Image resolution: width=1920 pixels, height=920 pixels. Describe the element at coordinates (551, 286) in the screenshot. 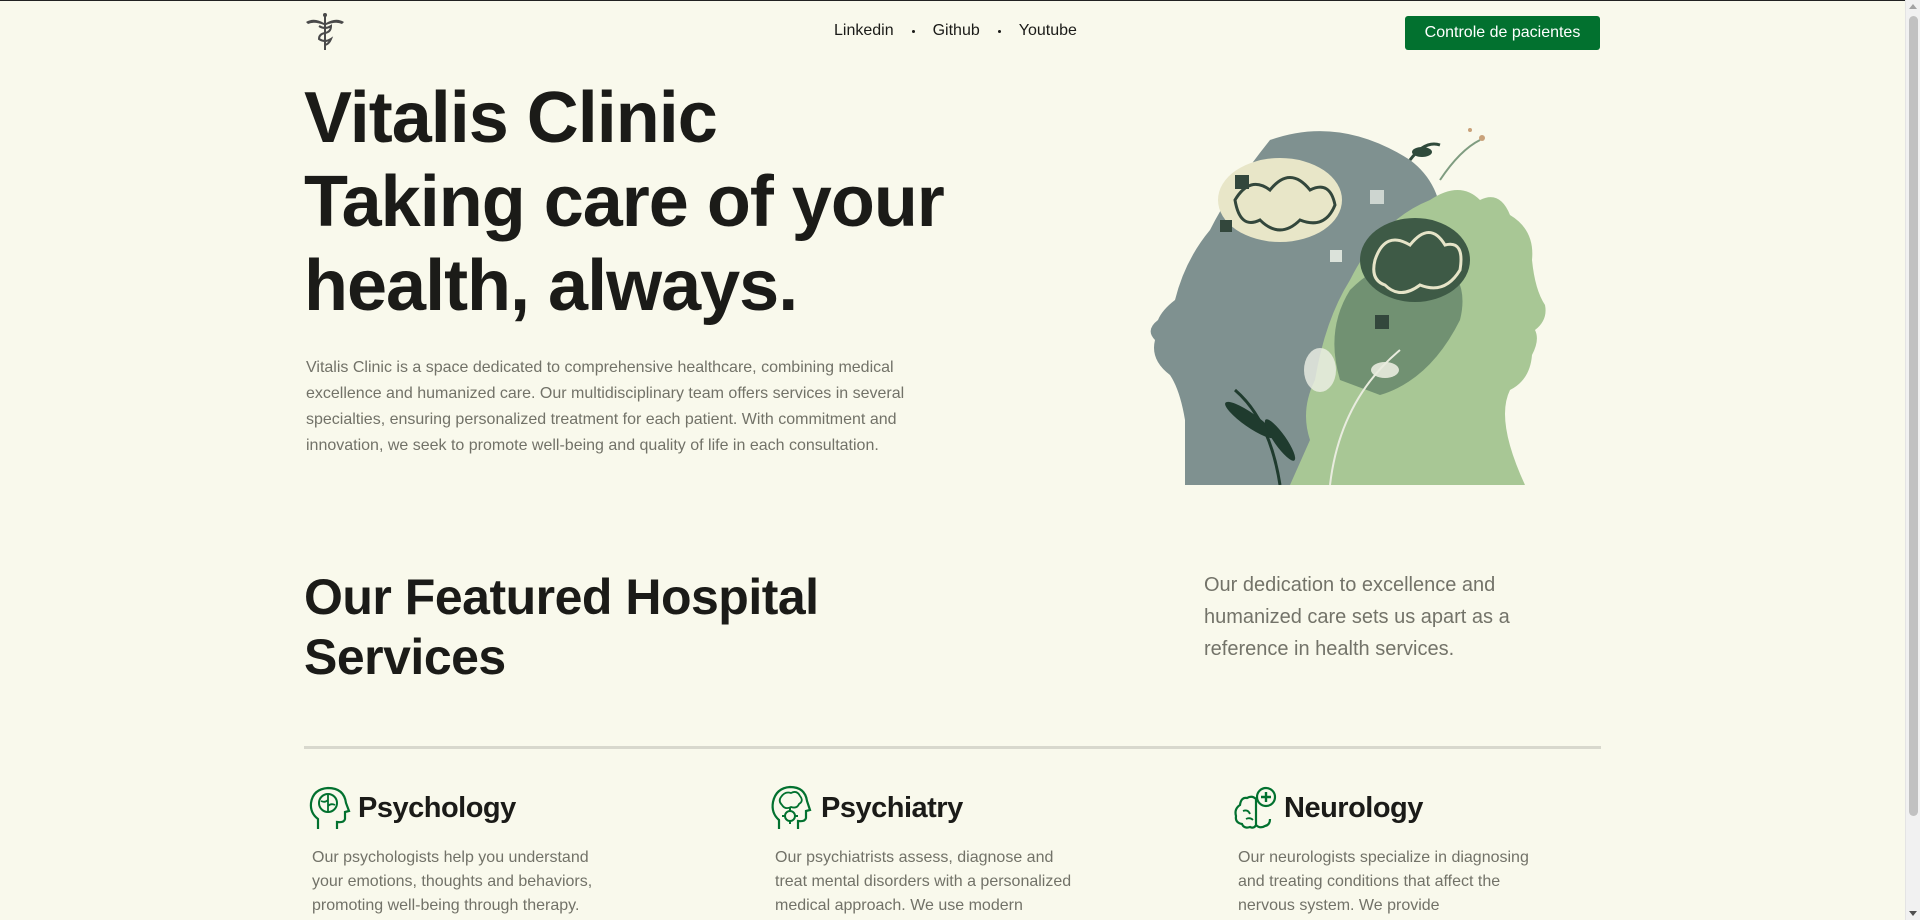

I see `hero-title-line: health, always.` at that location.